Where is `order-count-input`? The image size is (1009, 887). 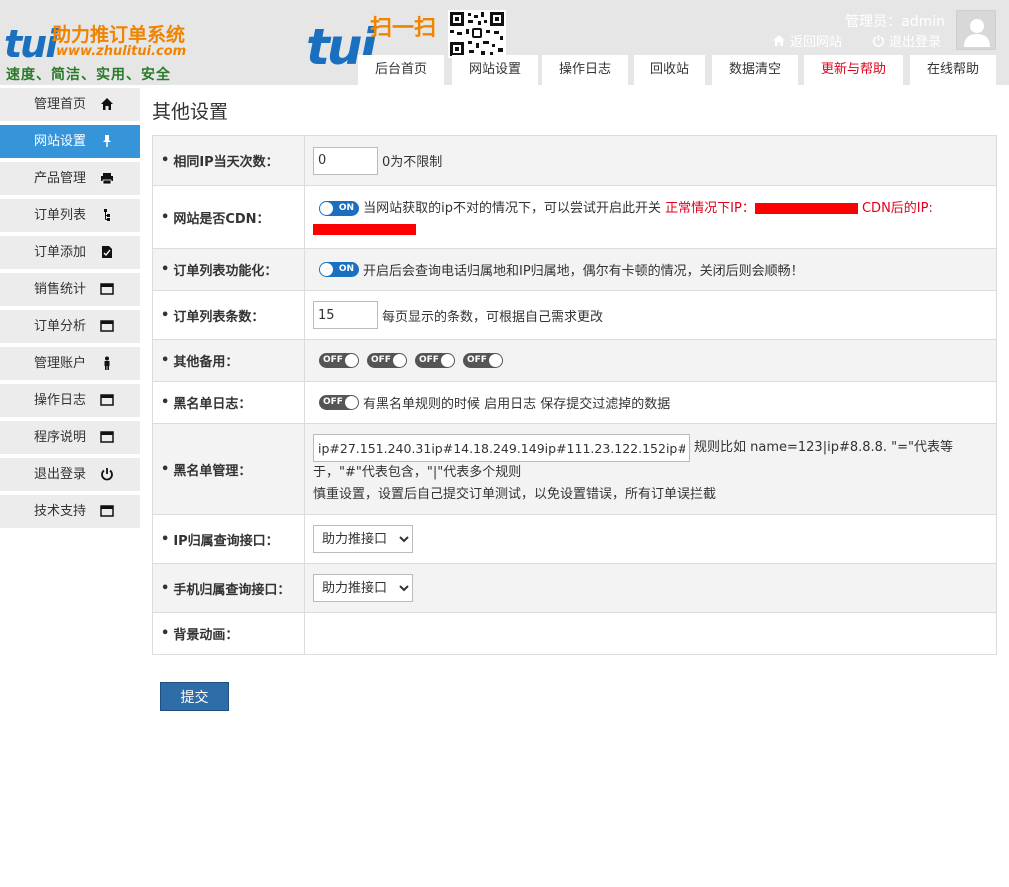 order-count-input is located at coordinates (345, 315).